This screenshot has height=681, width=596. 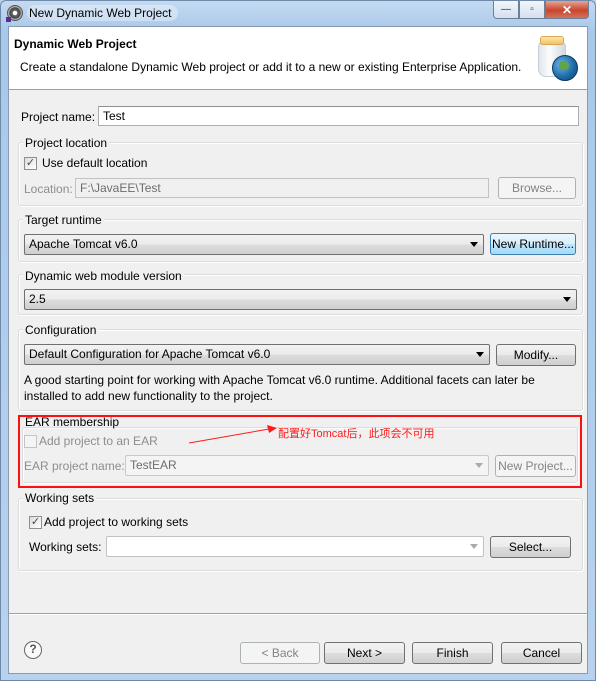 I want to click on window-title: New Dynamic Web Project, so click(x=102, y=13).